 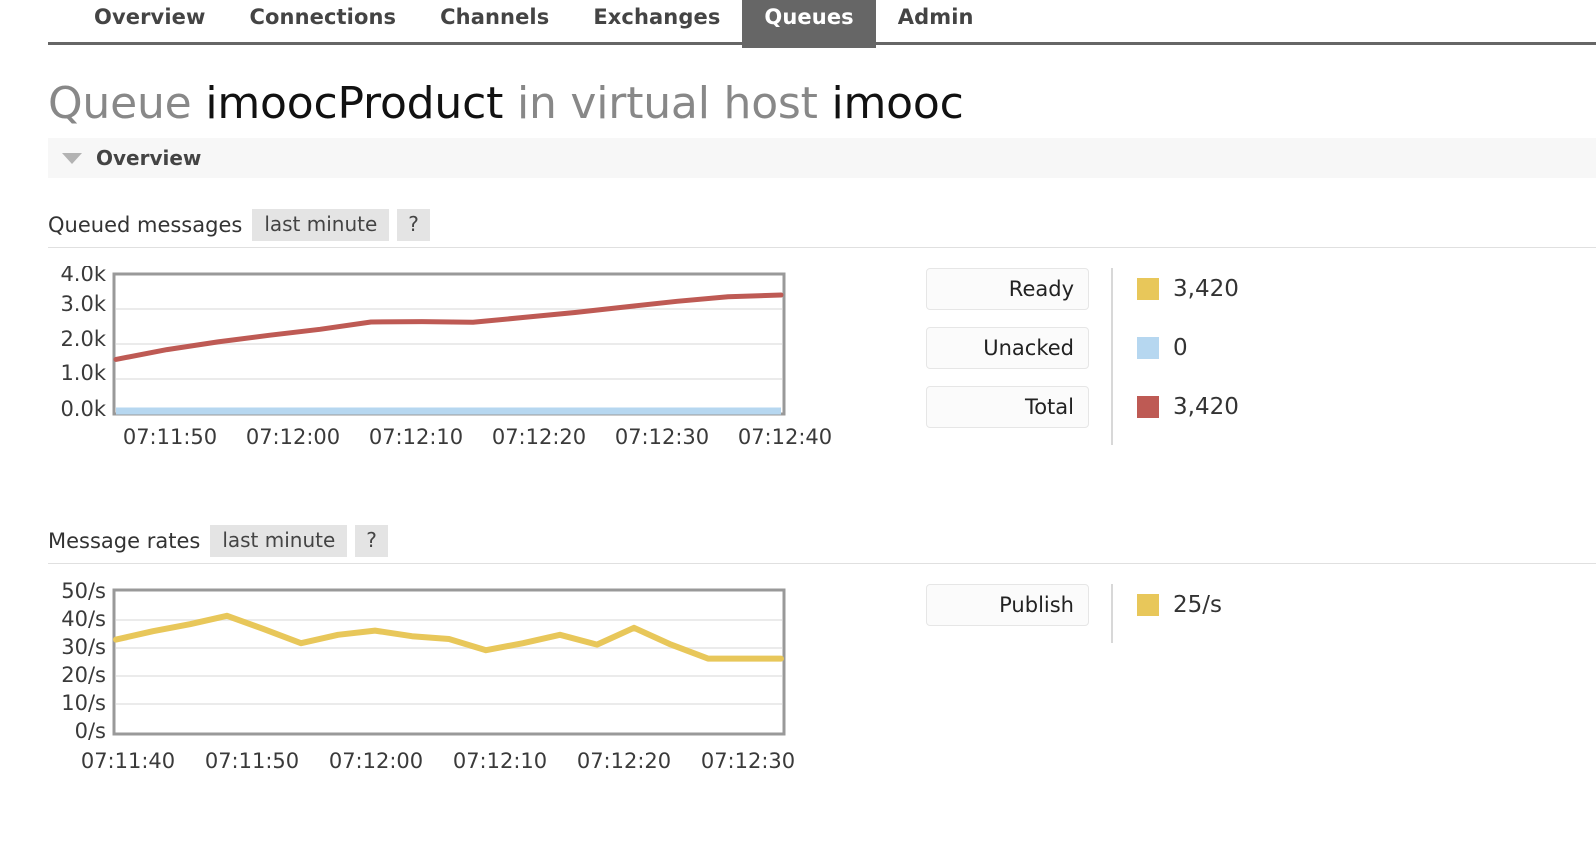 I want to click on legend-value-ready-row: 3,420, so click(x=1188, y=289).